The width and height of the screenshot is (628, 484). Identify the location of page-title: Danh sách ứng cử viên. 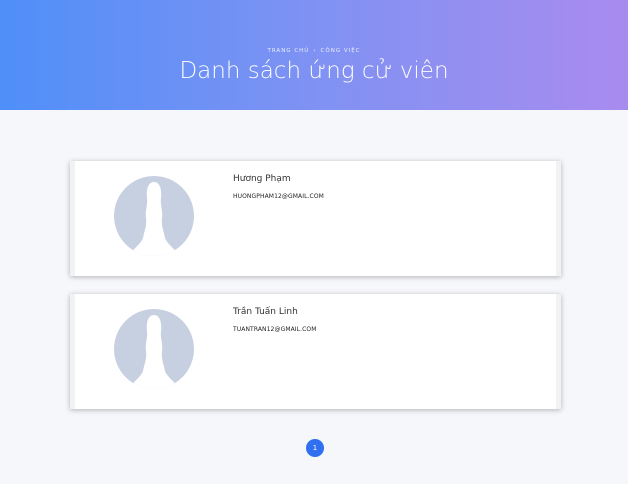
(314, 71).